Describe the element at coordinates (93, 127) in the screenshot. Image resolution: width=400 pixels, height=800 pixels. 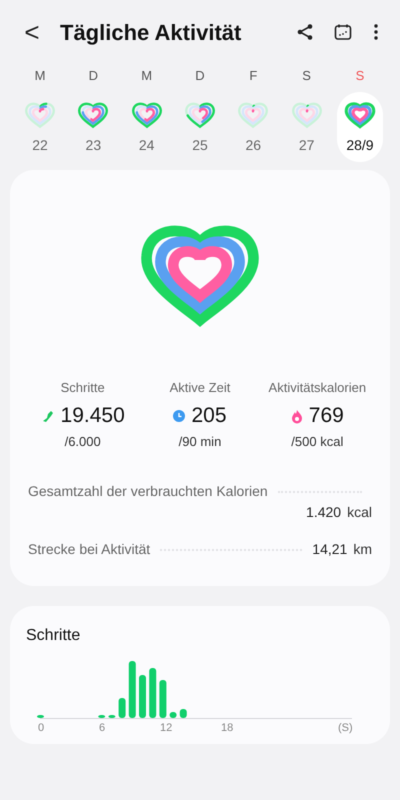
I see `day-item: 23` at that location.